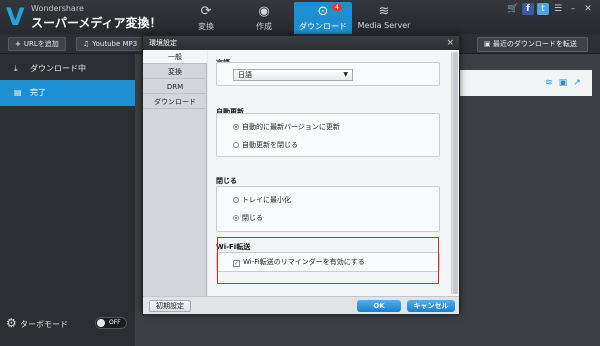 The width and height of the screenshot is (600, 346). I want to click on youtube-mp3-button: ♫ Youtube MP3, so click(110, 44).